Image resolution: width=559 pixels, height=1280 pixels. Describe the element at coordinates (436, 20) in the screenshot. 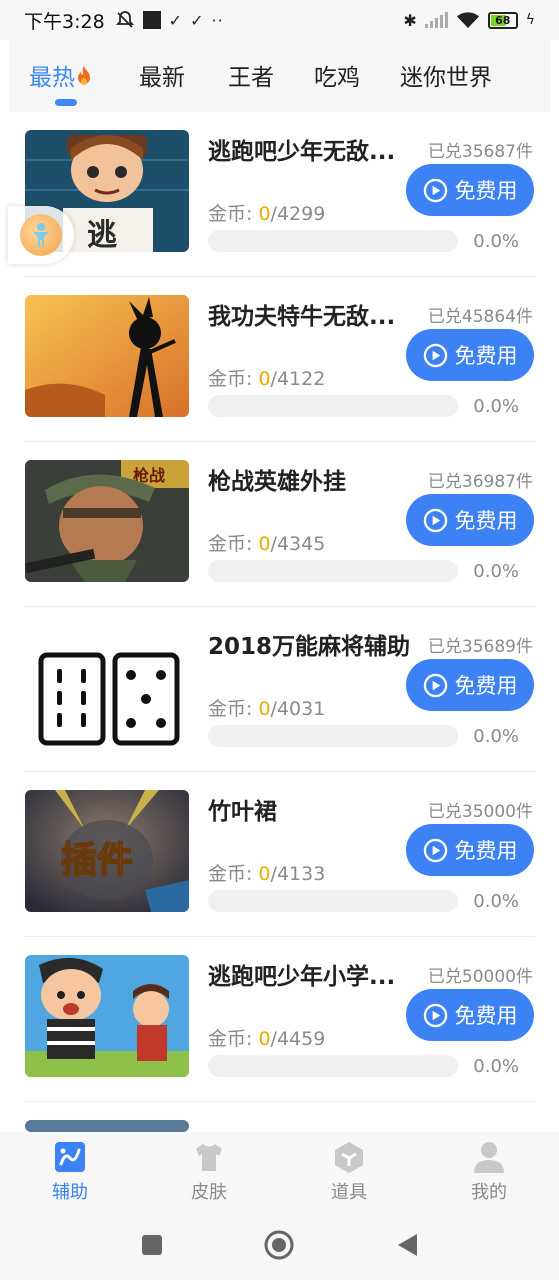

I see `signal-icon` at that location.